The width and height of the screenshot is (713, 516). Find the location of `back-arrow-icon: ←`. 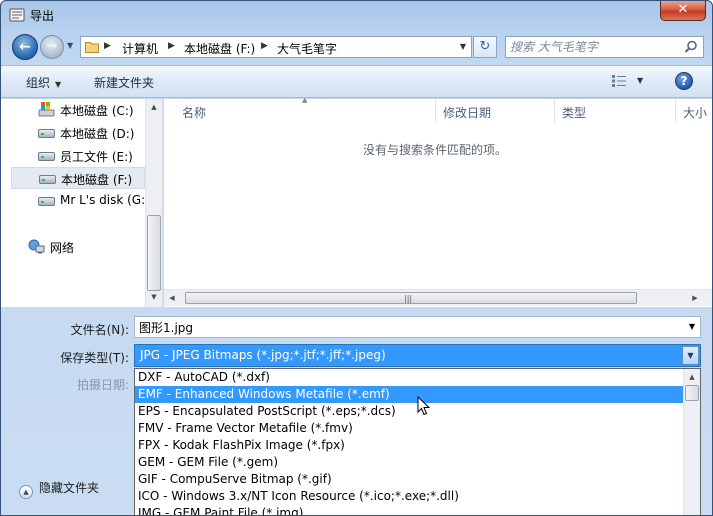

back-arrow-icon: ← is located at coordinates (25, 47).